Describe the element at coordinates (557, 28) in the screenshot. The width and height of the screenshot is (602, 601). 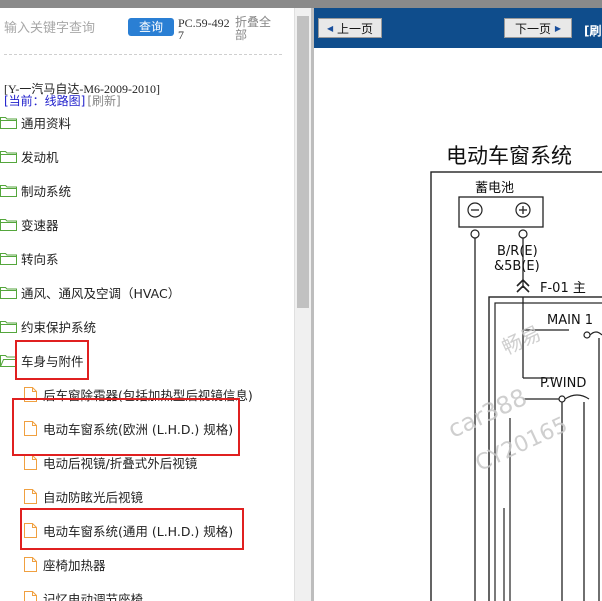
I see `triangle-right-icon: ▶` at that location.